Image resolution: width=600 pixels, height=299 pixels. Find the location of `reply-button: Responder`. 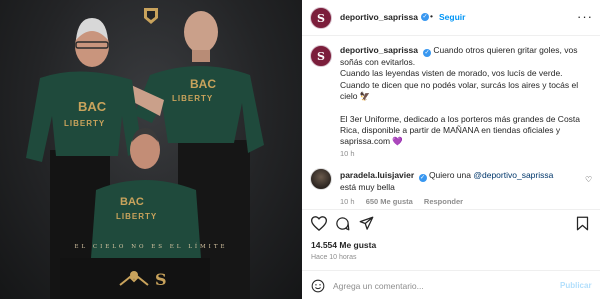

reply-button: Responder is located at coordinates (443, 201).